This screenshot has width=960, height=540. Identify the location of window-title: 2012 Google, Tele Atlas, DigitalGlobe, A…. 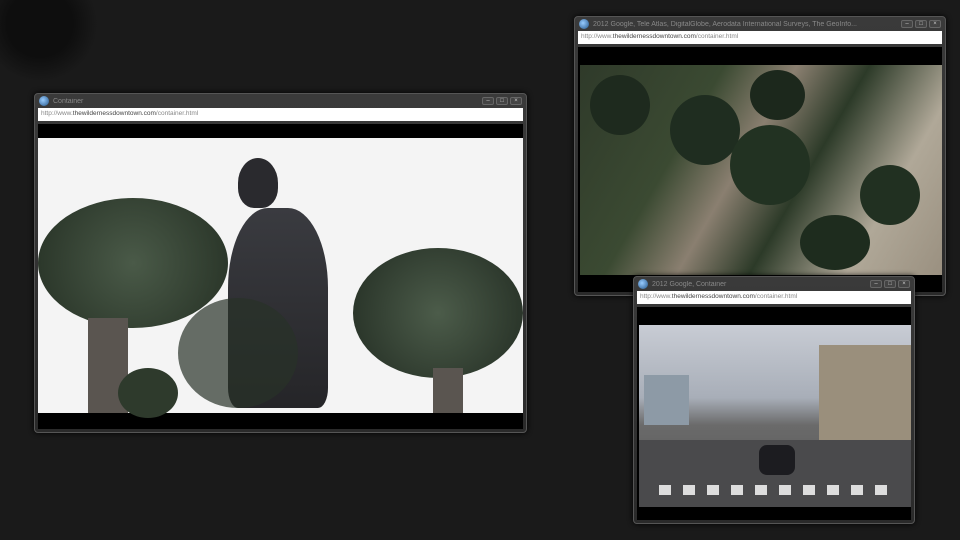
(725, 24).